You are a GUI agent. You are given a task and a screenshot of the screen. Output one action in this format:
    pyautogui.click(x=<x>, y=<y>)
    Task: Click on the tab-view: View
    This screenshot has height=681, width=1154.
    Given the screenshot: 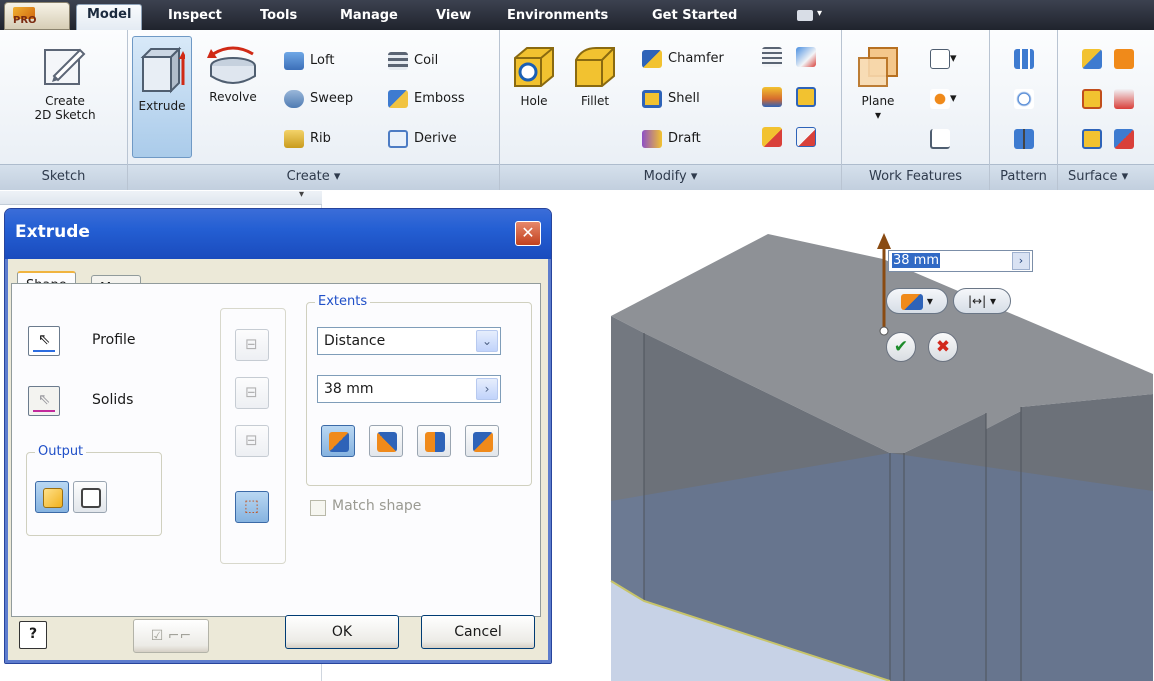 What is the action you would take?
    pyautogui.click(x=453, y=18)
    